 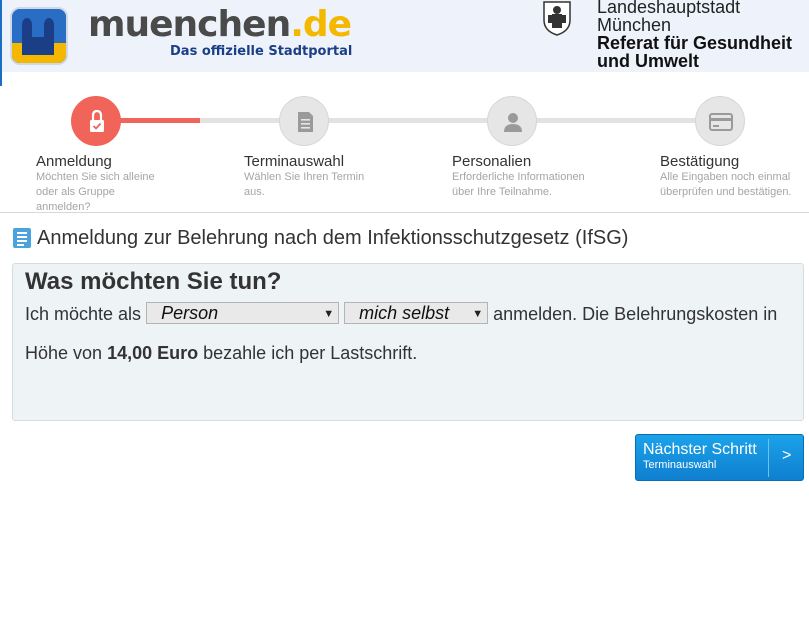 What do you see at coordinates (64, 353) in the screenshot?
I see `cost-prefix: Höhe von` at bounding box center [64, 353].